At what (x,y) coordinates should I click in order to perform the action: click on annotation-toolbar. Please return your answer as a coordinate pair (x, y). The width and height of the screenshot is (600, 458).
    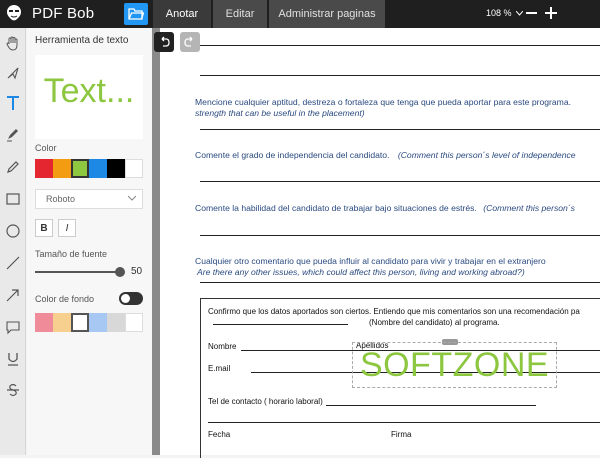
    Looking at the image, I should click on (13, 241).